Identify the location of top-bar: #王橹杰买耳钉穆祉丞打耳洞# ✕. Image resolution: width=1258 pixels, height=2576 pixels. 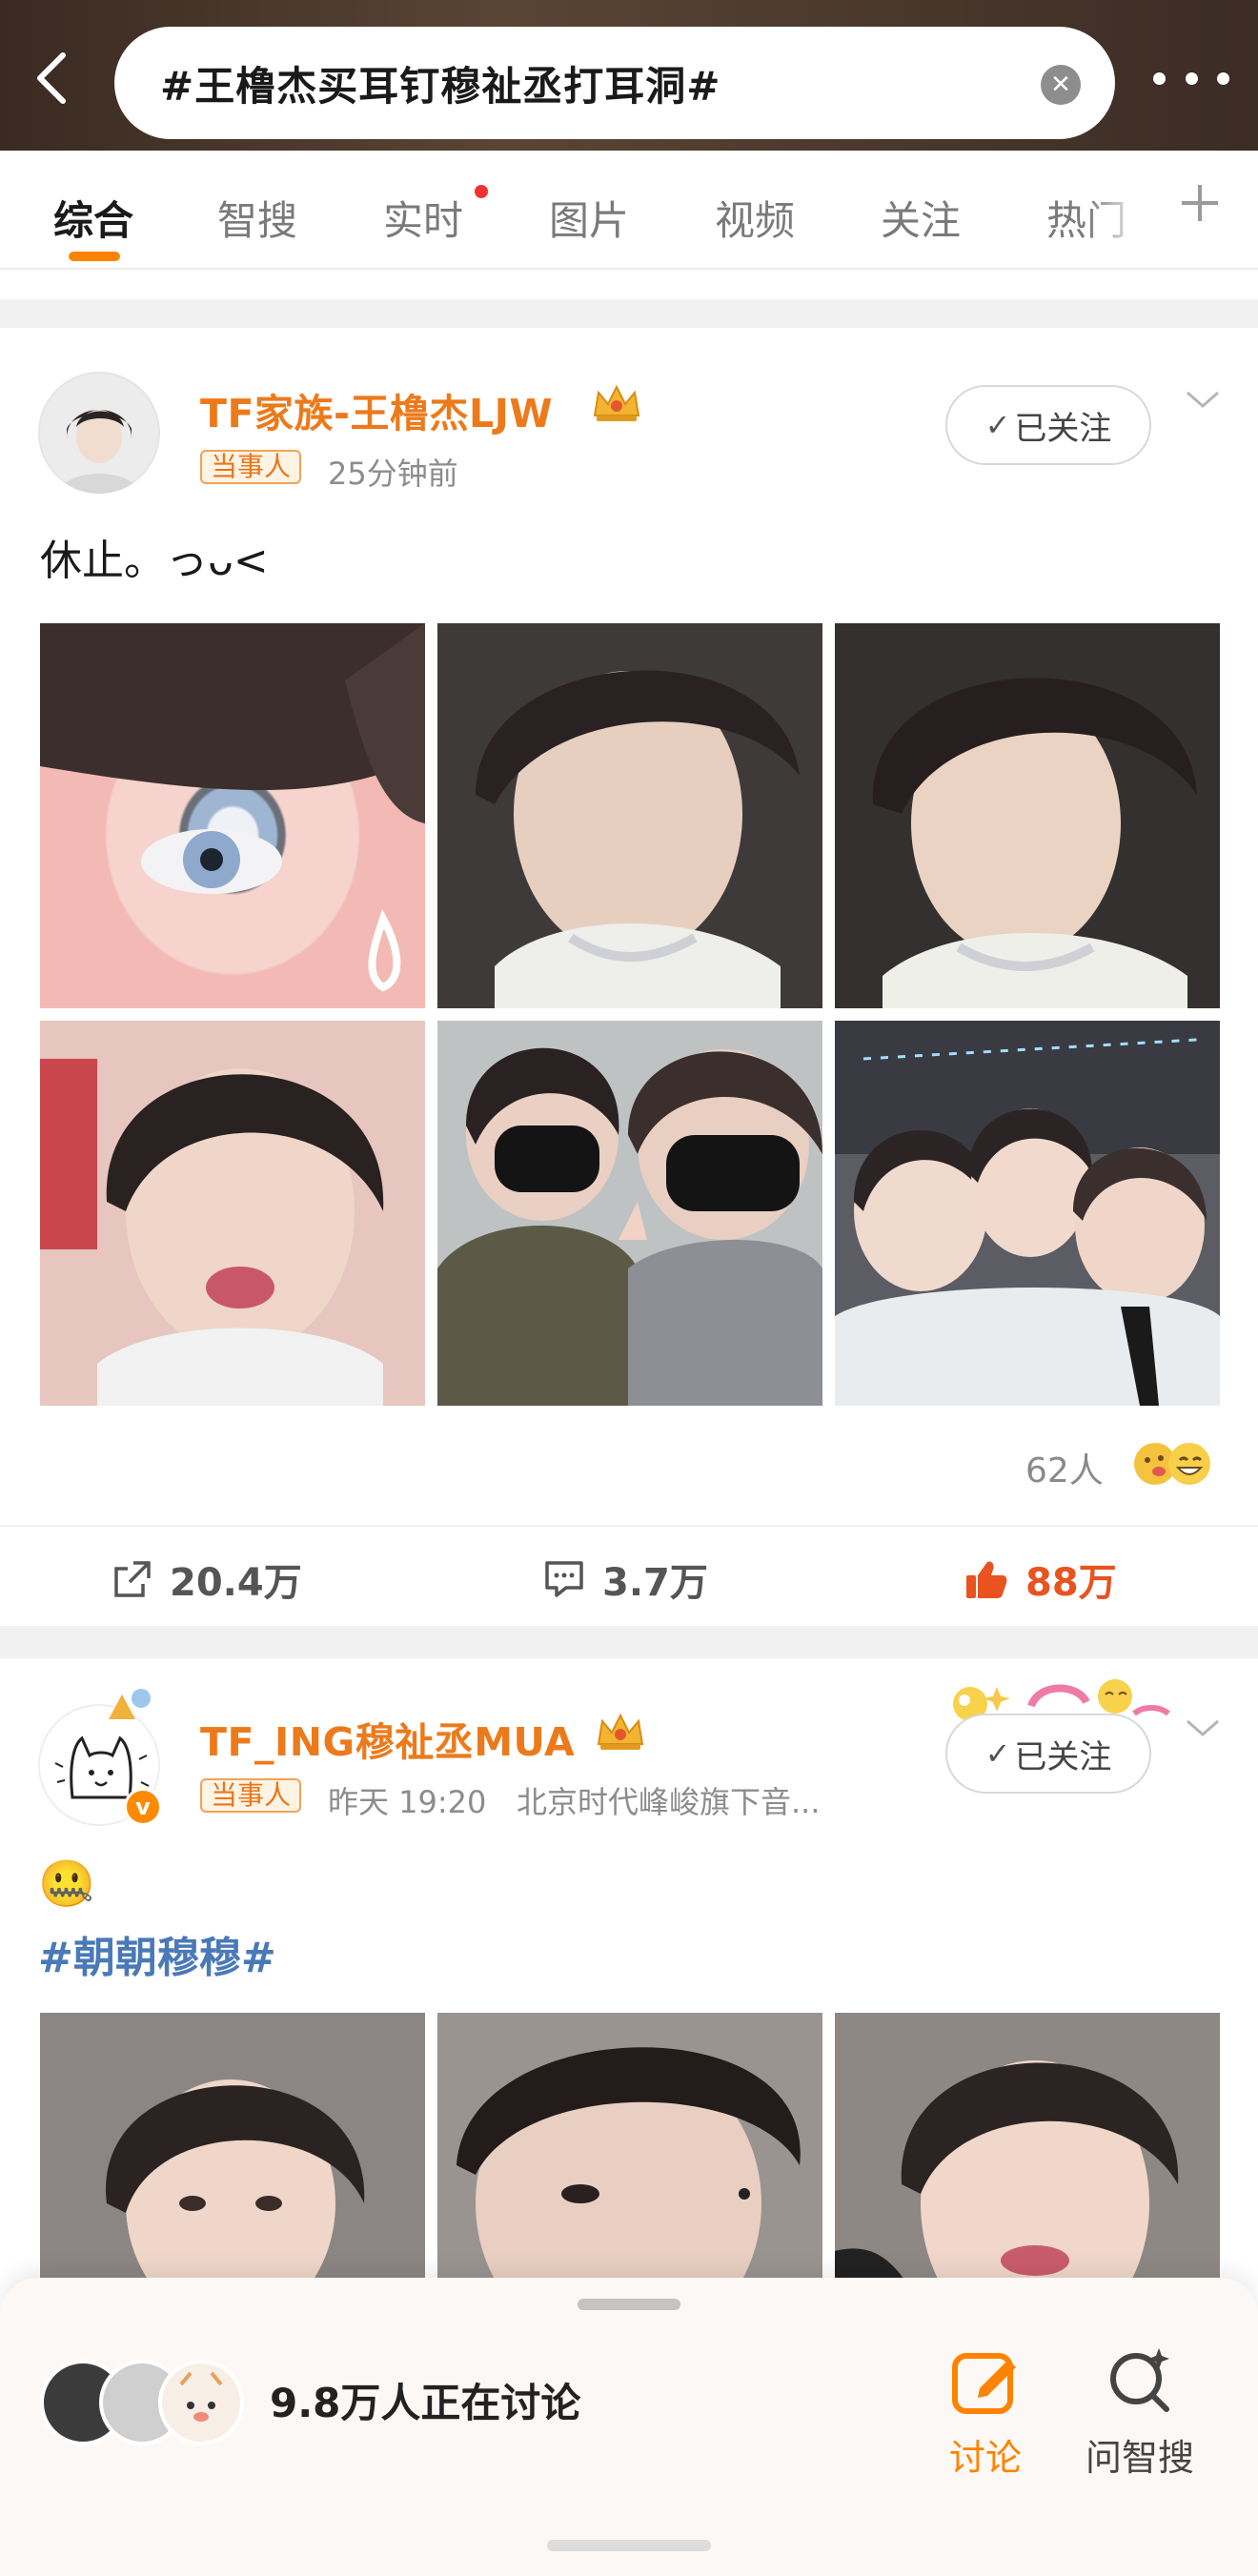
(629, 76).